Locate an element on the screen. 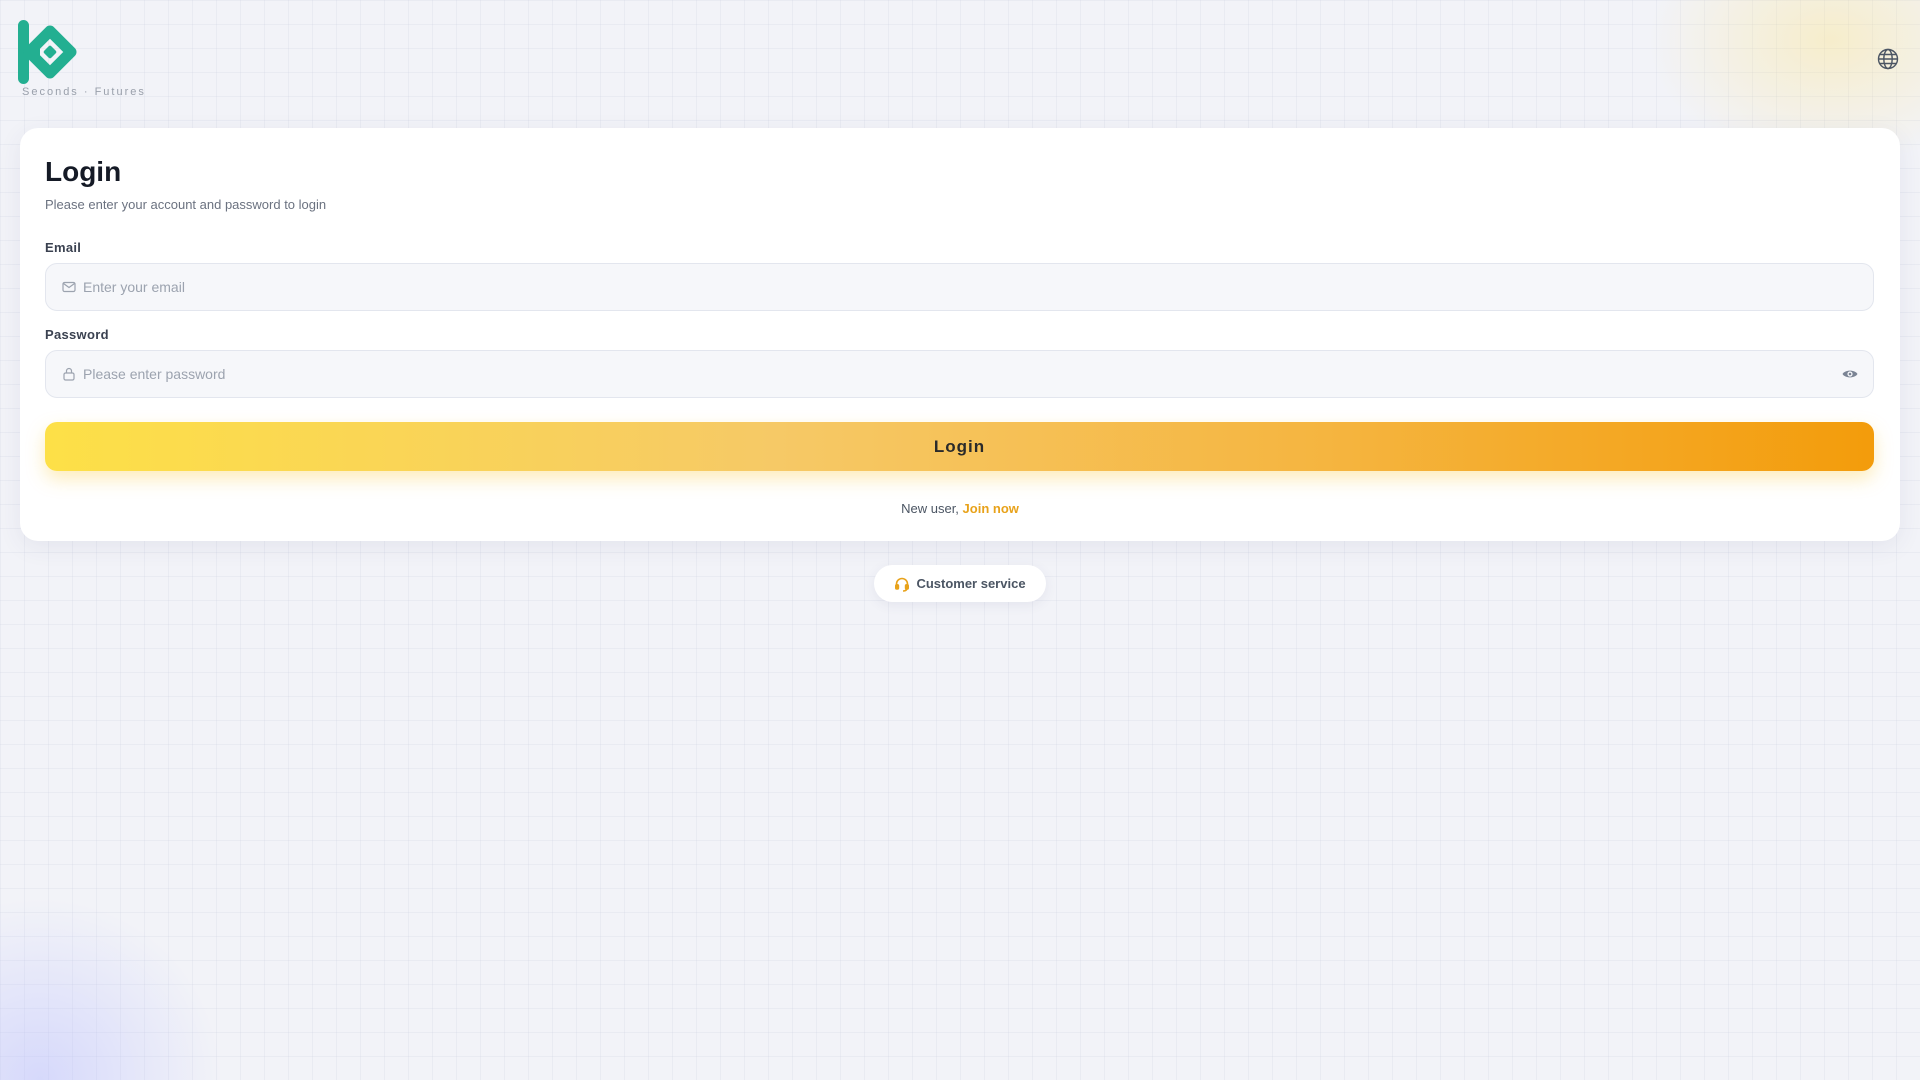 This screenshot has width=1920, height=1080. header: Seconds · Futures is located at coordinates (960, 55).